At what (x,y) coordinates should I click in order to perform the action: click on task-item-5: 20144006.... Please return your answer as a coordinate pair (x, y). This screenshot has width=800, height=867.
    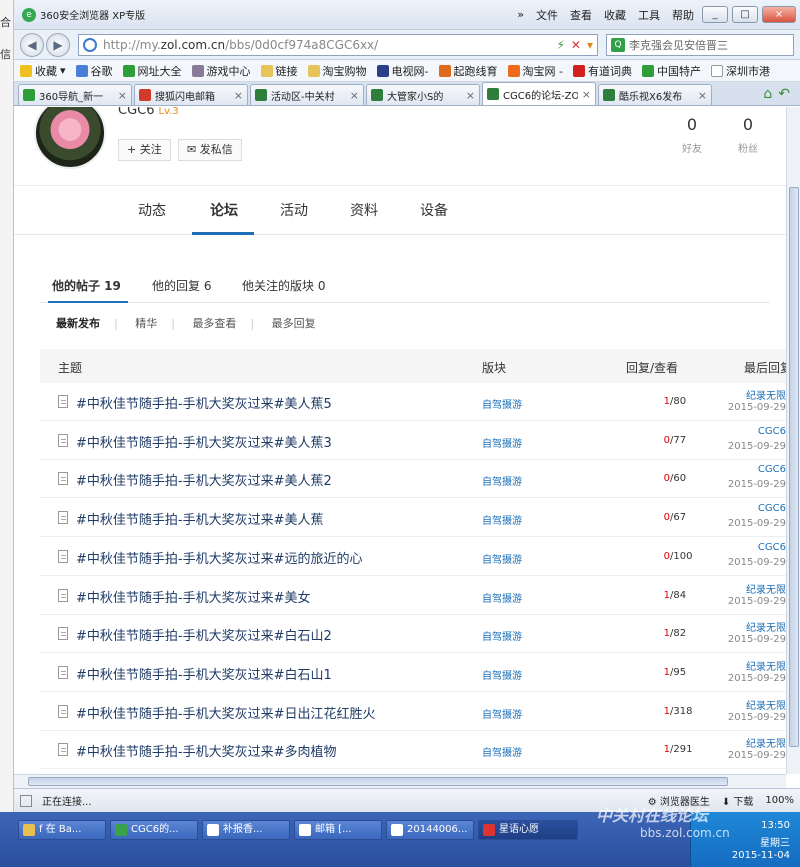
    Looking at the image, I should click on (430, 830).